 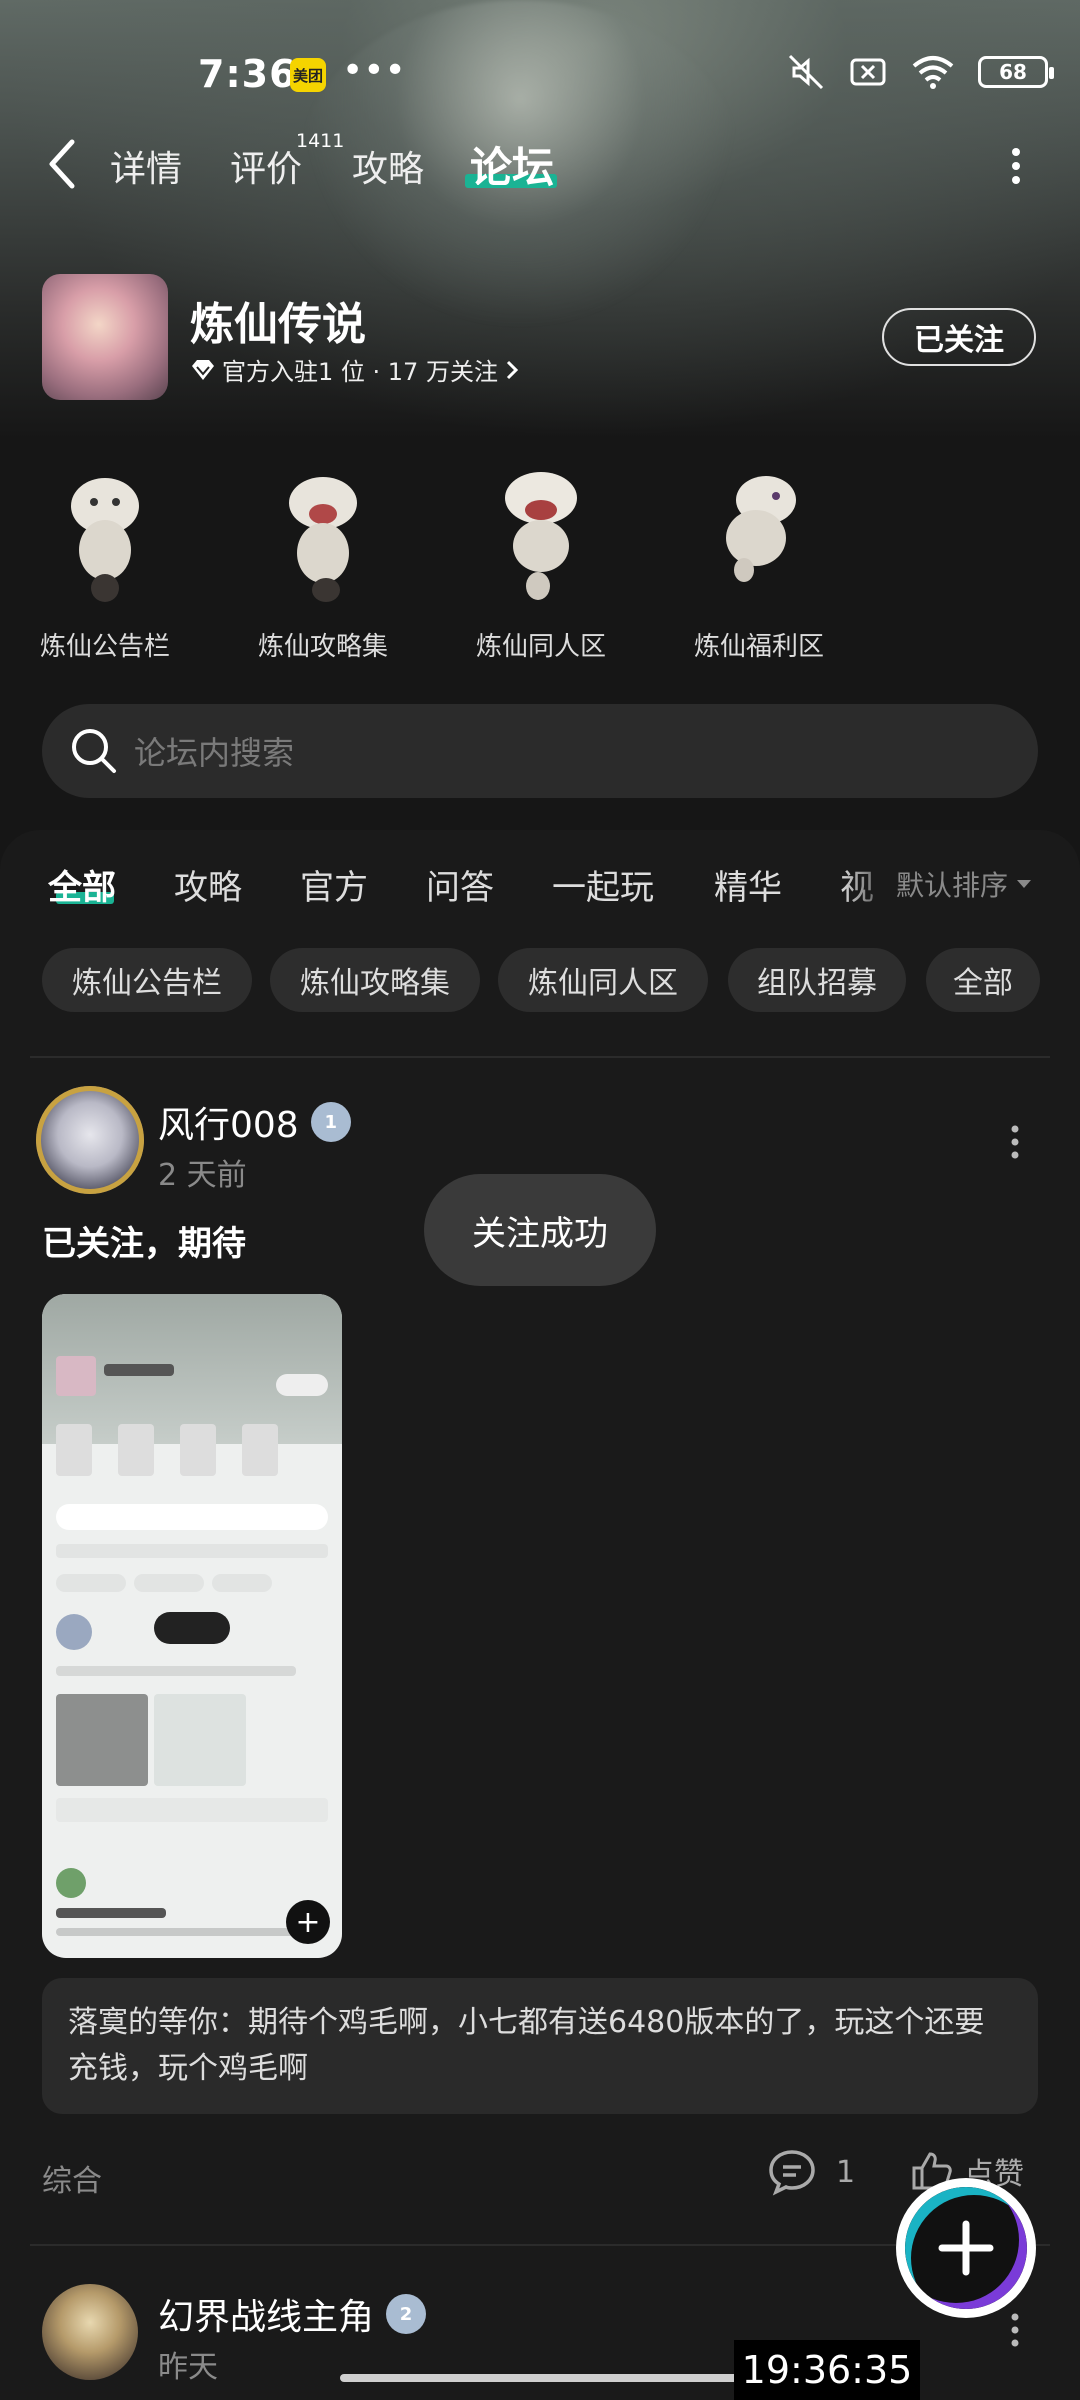 What do you see at coordinates (540, 751) in the screenshot?
I see `forum-search-input: 论坛内搜索` at bounding box center [540, 751].